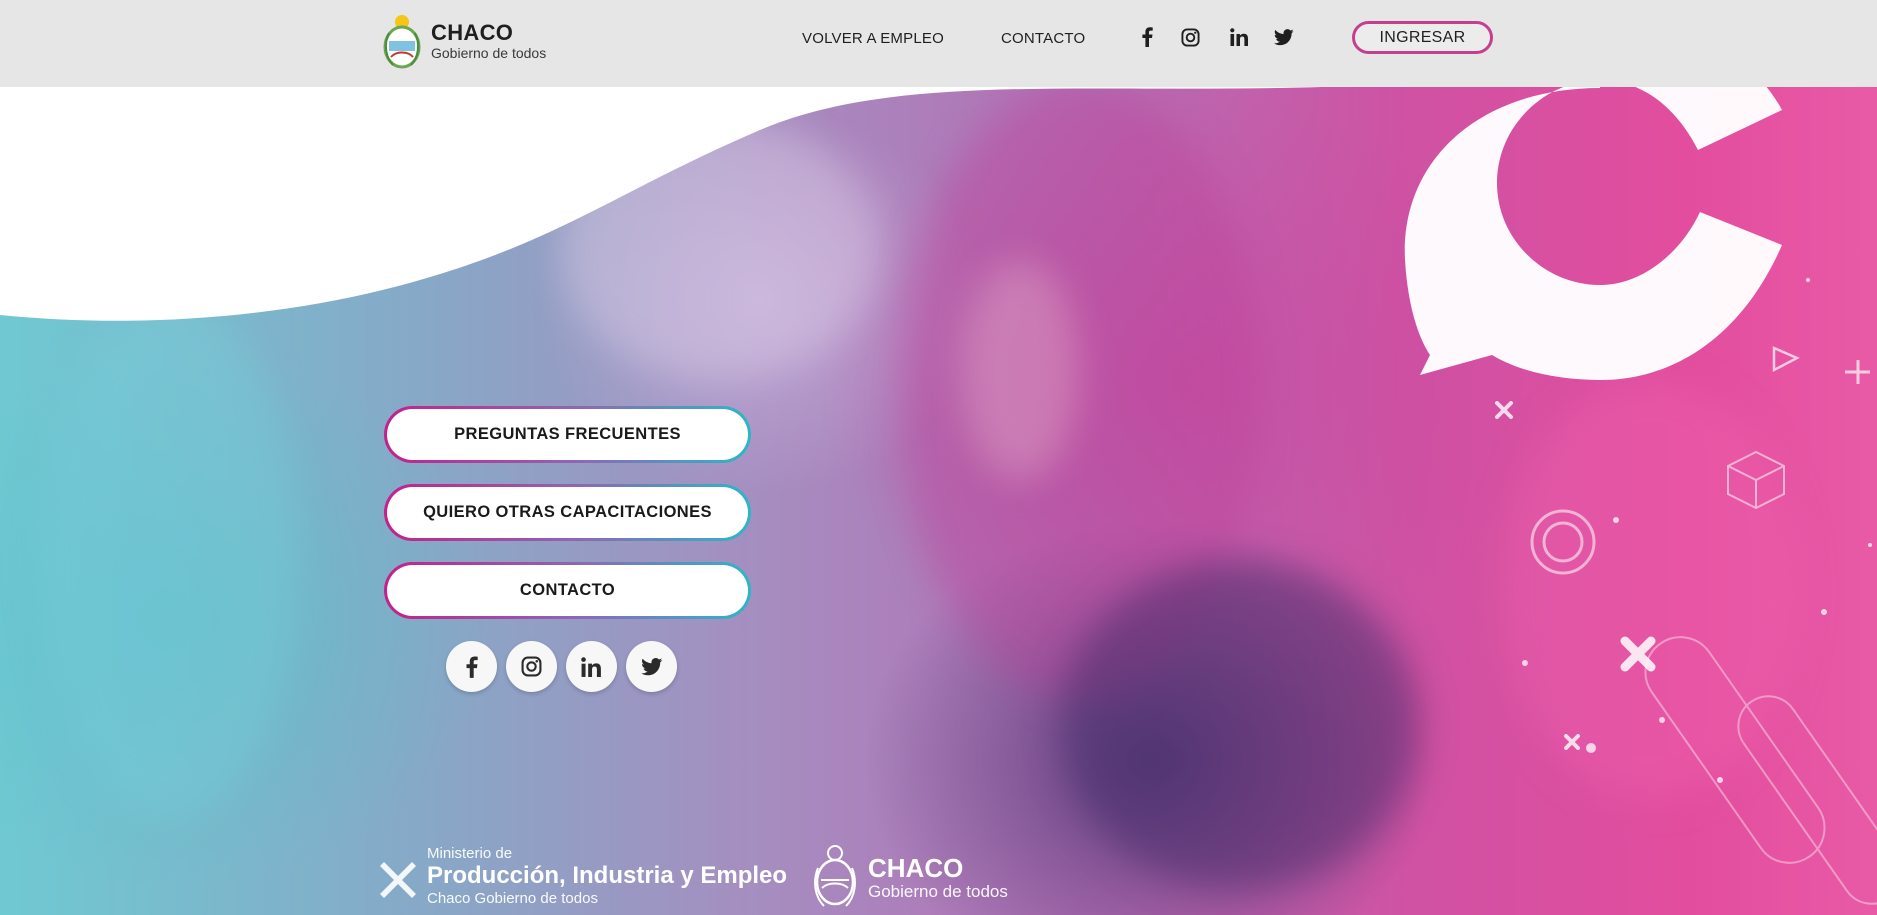 This screenshot has width=1877, height=915. I want to click on chaco-footer-text: CHACO Gobierno de todos, so click(938, 877).